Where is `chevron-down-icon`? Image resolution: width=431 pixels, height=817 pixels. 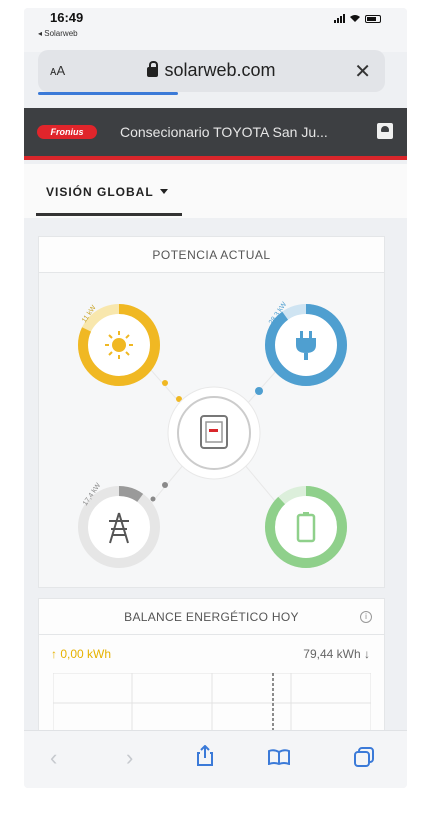 chevron-down-icon is located at coordinates (163, 191).